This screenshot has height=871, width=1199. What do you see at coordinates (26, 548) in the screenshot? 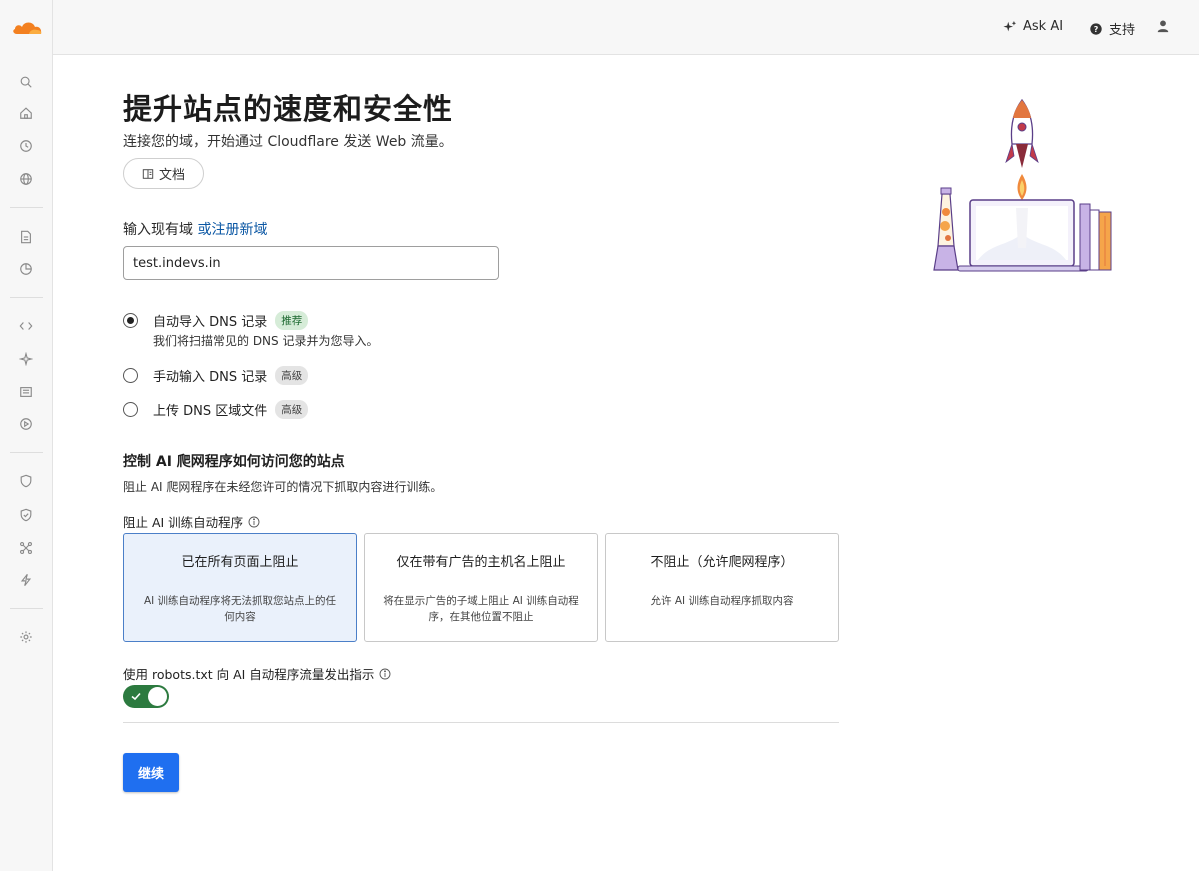
I see `network-icon` at bounding box center [26, 548].